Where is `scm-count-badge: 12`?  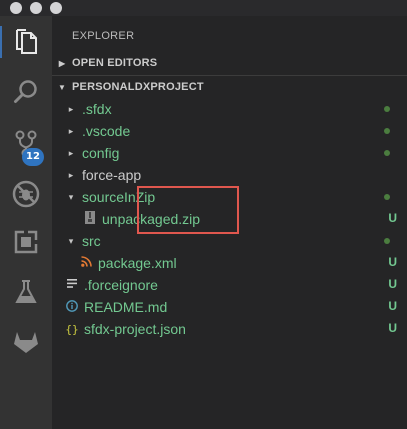
scm-count-badge: 12 is located at coordinates (33, 157).